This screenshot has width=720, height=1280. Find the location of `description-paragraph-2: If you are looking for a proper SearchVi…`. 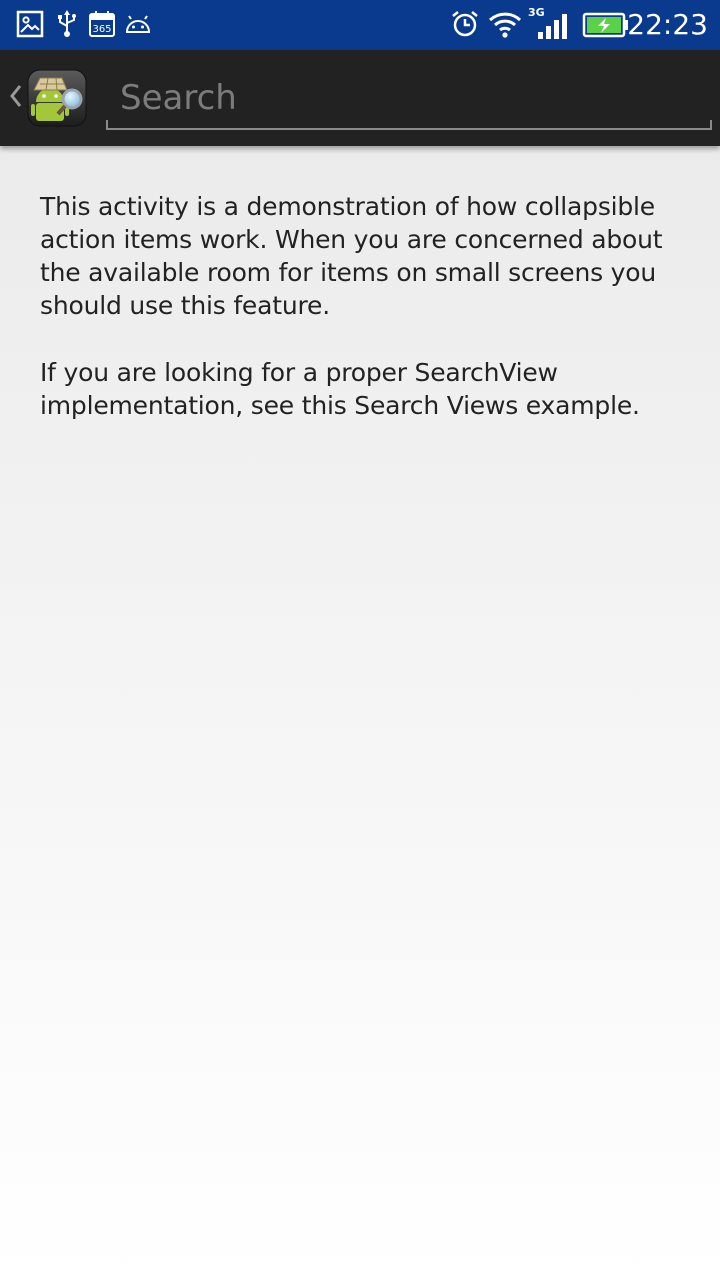

description-paragraph-2: If you are looking for a proper SearchVi… is located at coordinates (340, 389).